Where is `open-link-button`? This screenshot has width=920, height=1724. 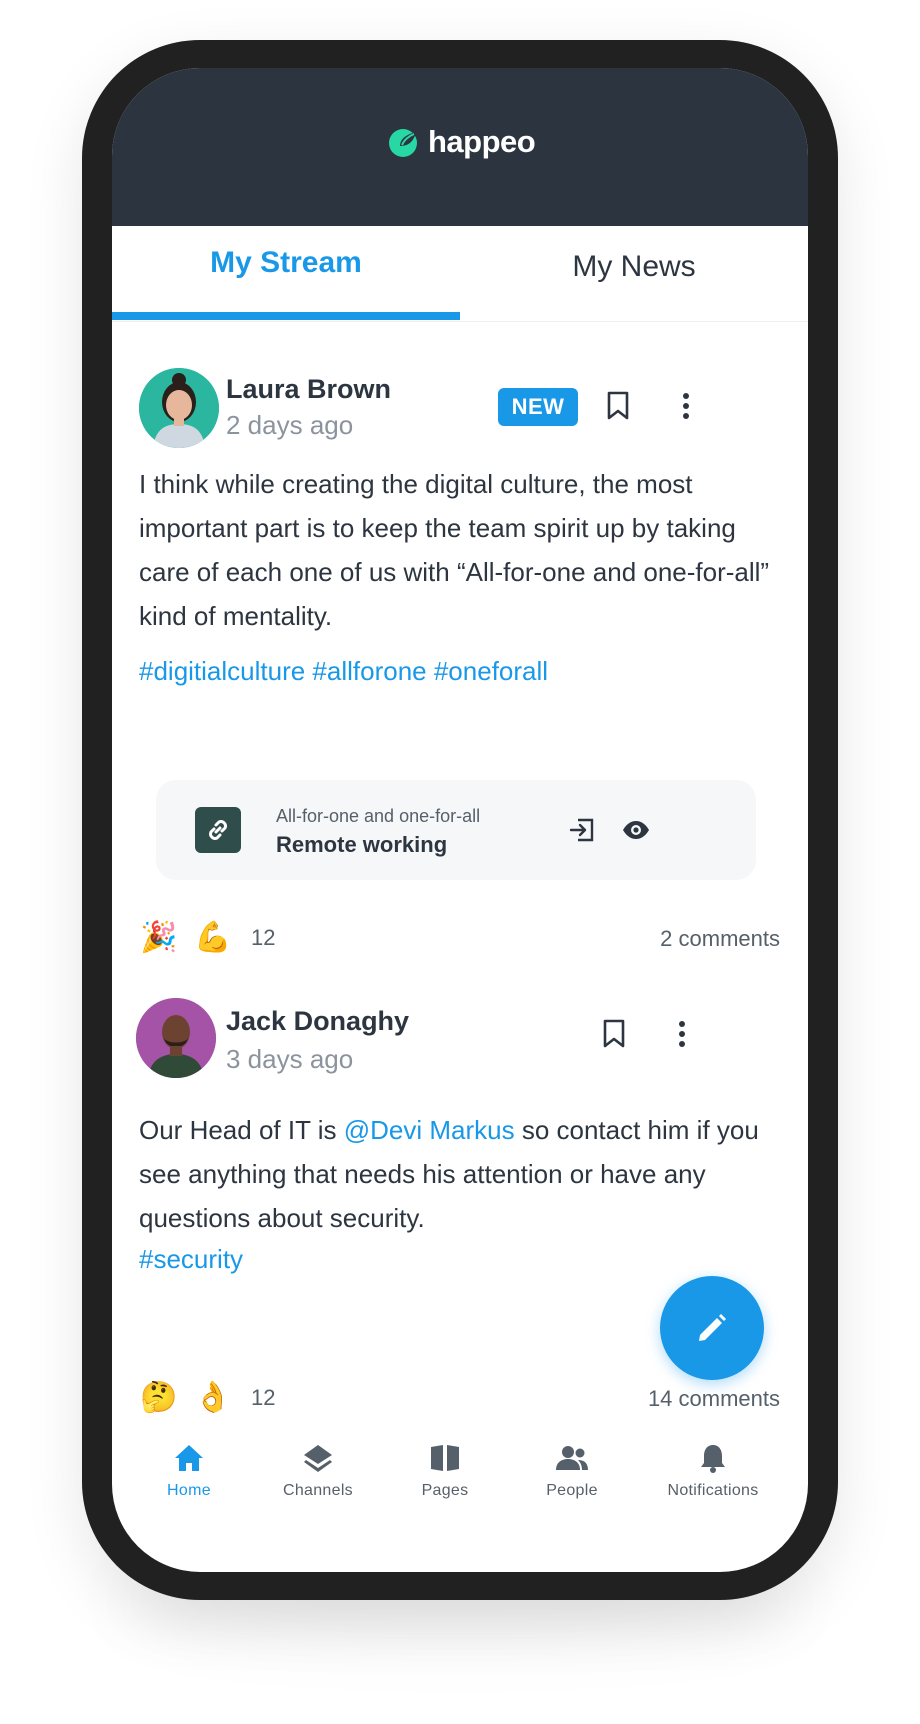 open-link-button is located at coordinates (582, 830).